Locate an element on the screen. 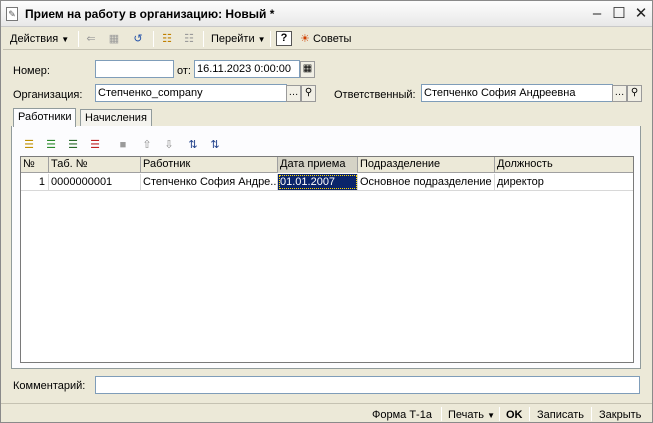  unpost-document-icon: ☷ is located at coordinates (189, 39).